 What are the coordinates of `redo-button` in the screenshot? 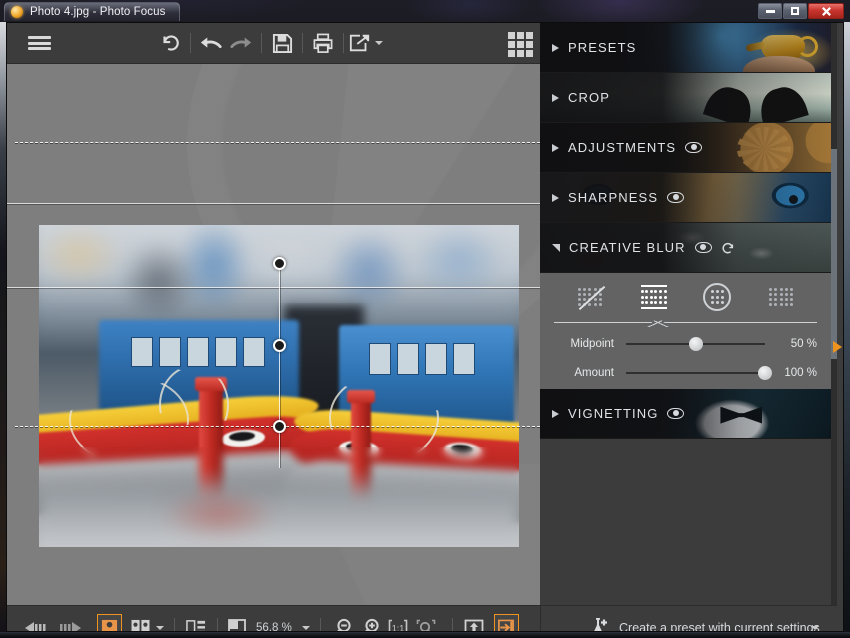 It's located at (241, 43).